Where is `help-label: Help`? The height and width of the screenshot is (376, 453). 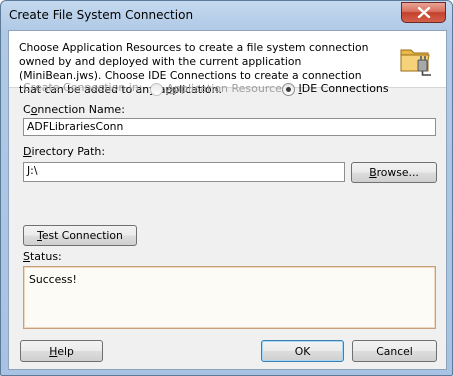 help-label: Help is located at coordinates (61, 351).